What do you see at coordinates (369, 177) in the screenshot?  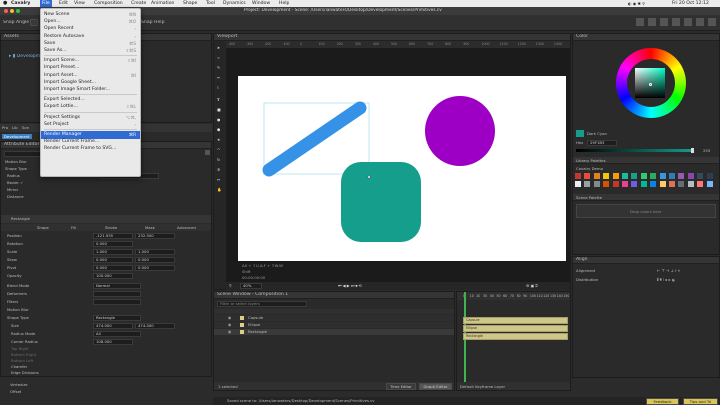 I see `pivot-handle` at bounding box center [369, 177].